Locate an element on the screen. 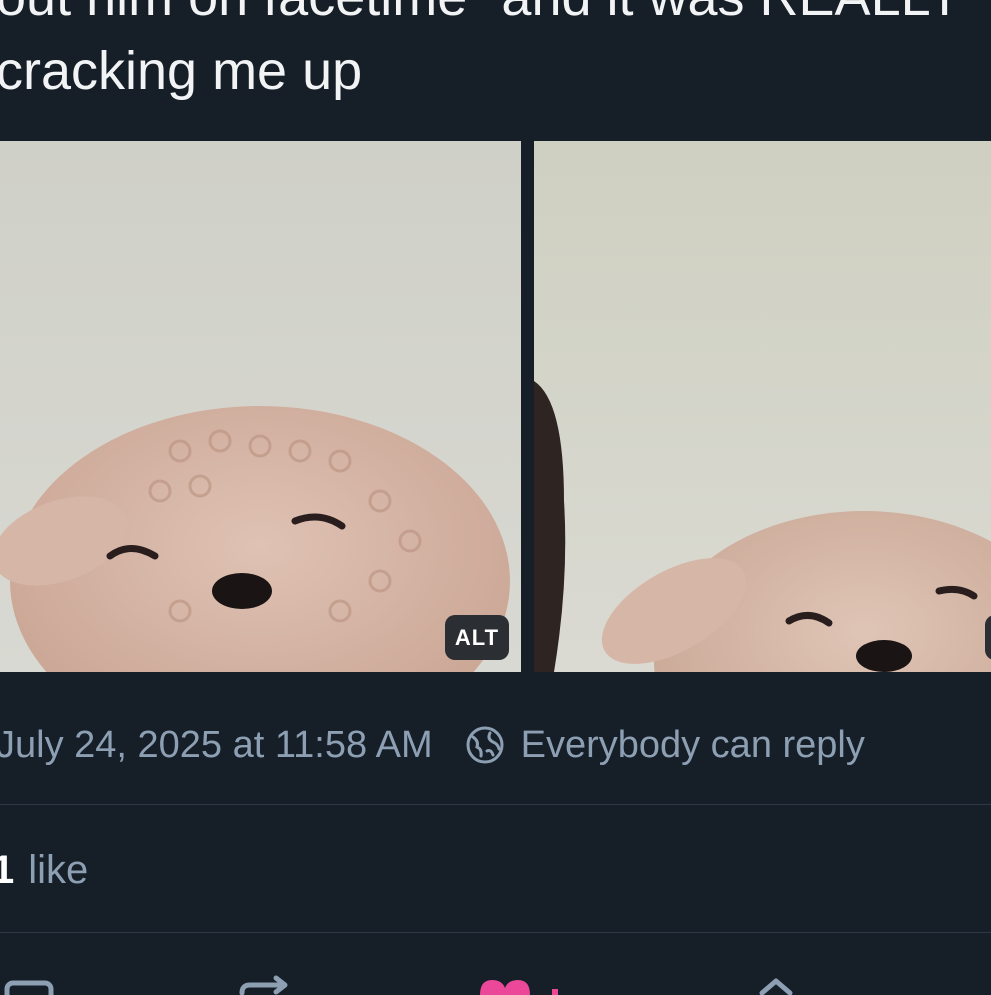 This screenshot has height=995, width=991. like-icon is located at coordinates (521, 985).